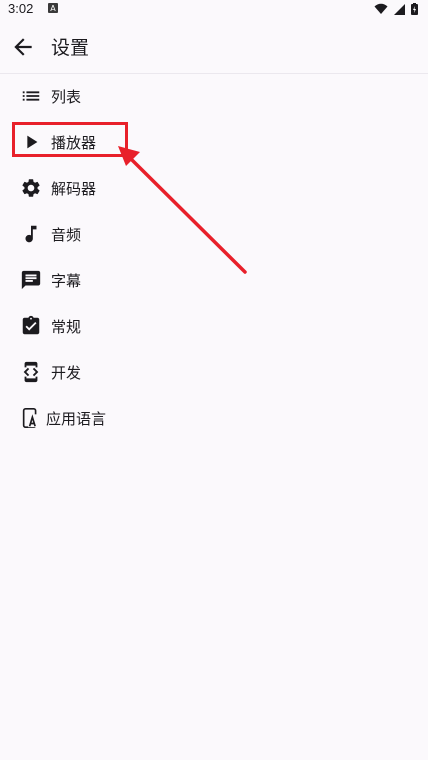 Image resolution: width=428 pixels, height=760 pixels. Describe the element at coordinates (31, 325) in the screenshot. I see `clipboard-check-icon` at that location.